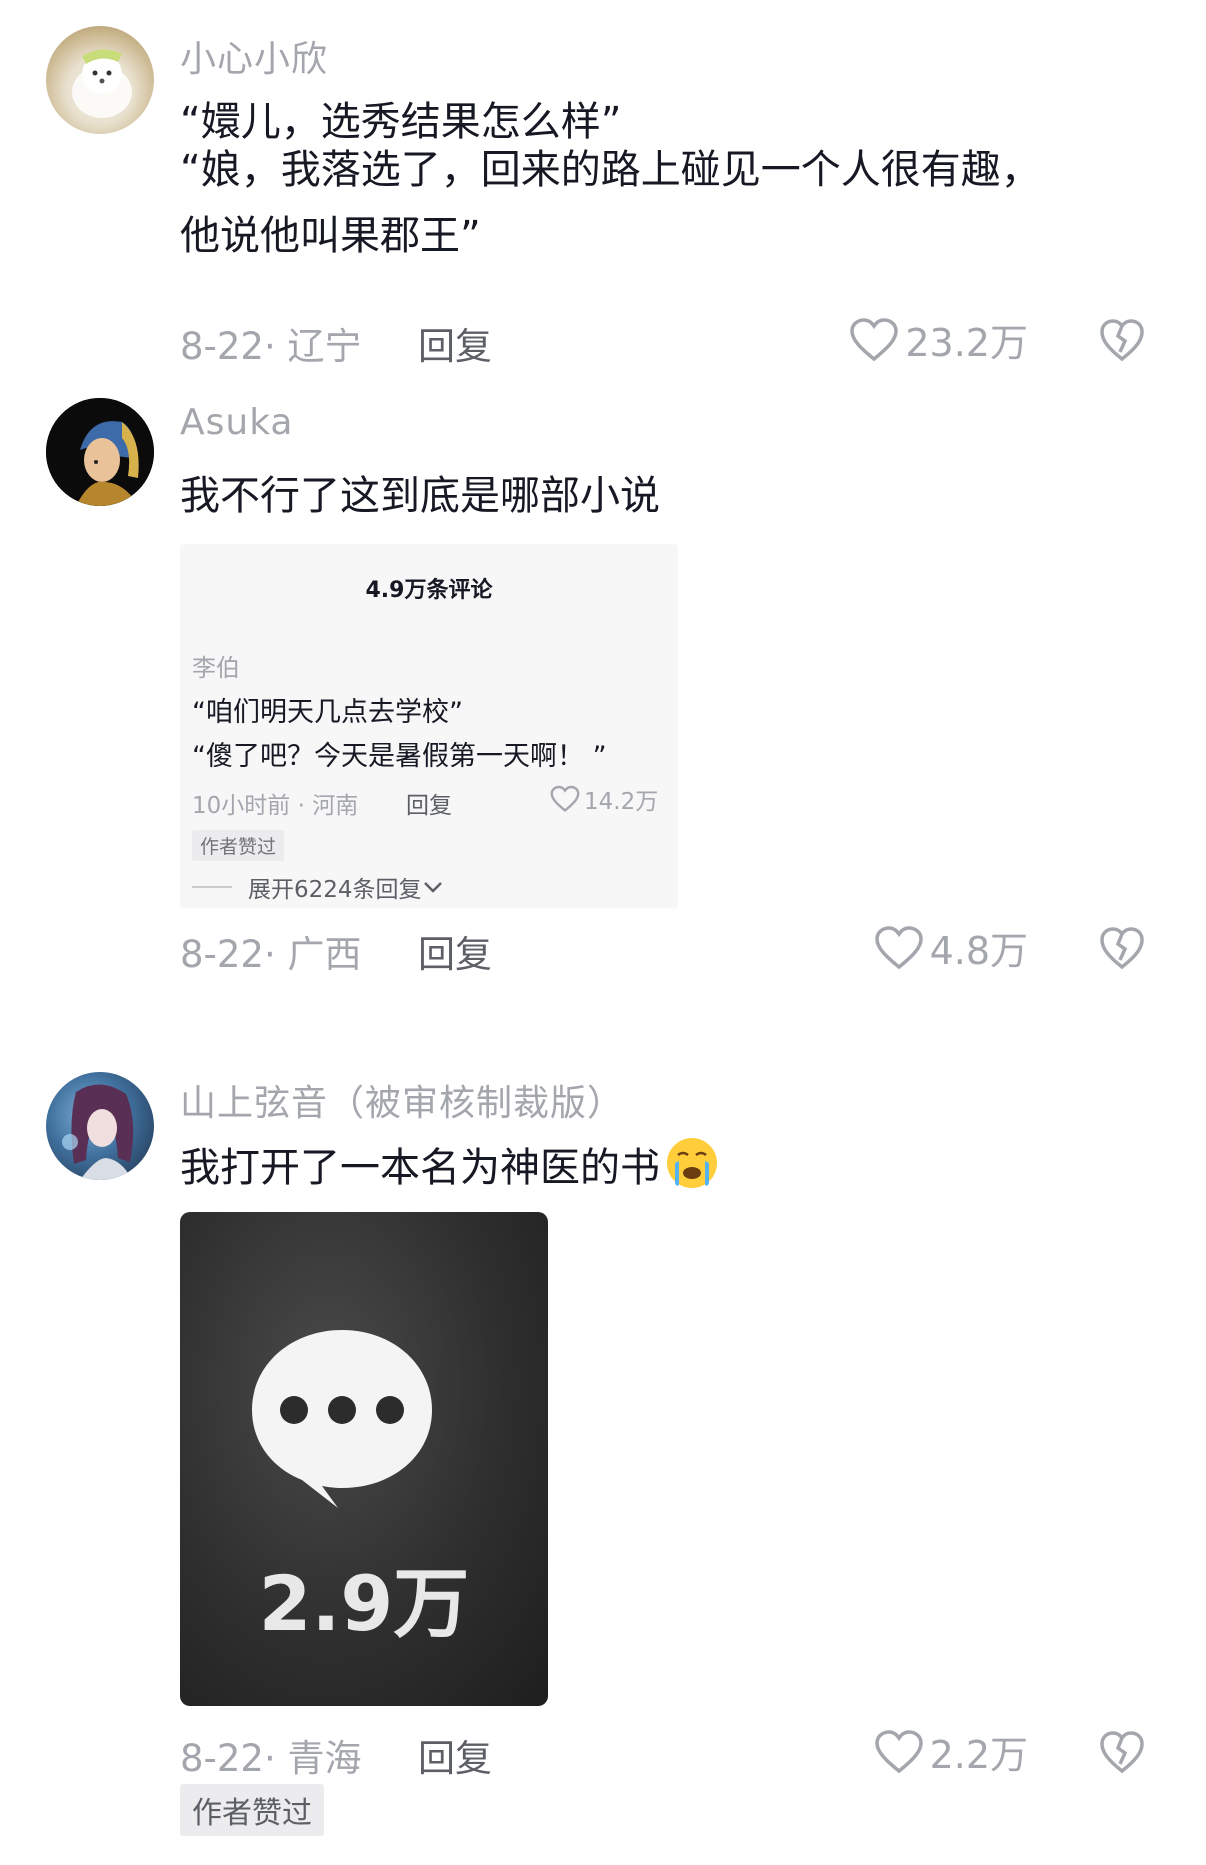  What do you see at coordinates (254, 56) in the screenshot?
I see `username: 小心小欣` at bounding box center [254, 56].